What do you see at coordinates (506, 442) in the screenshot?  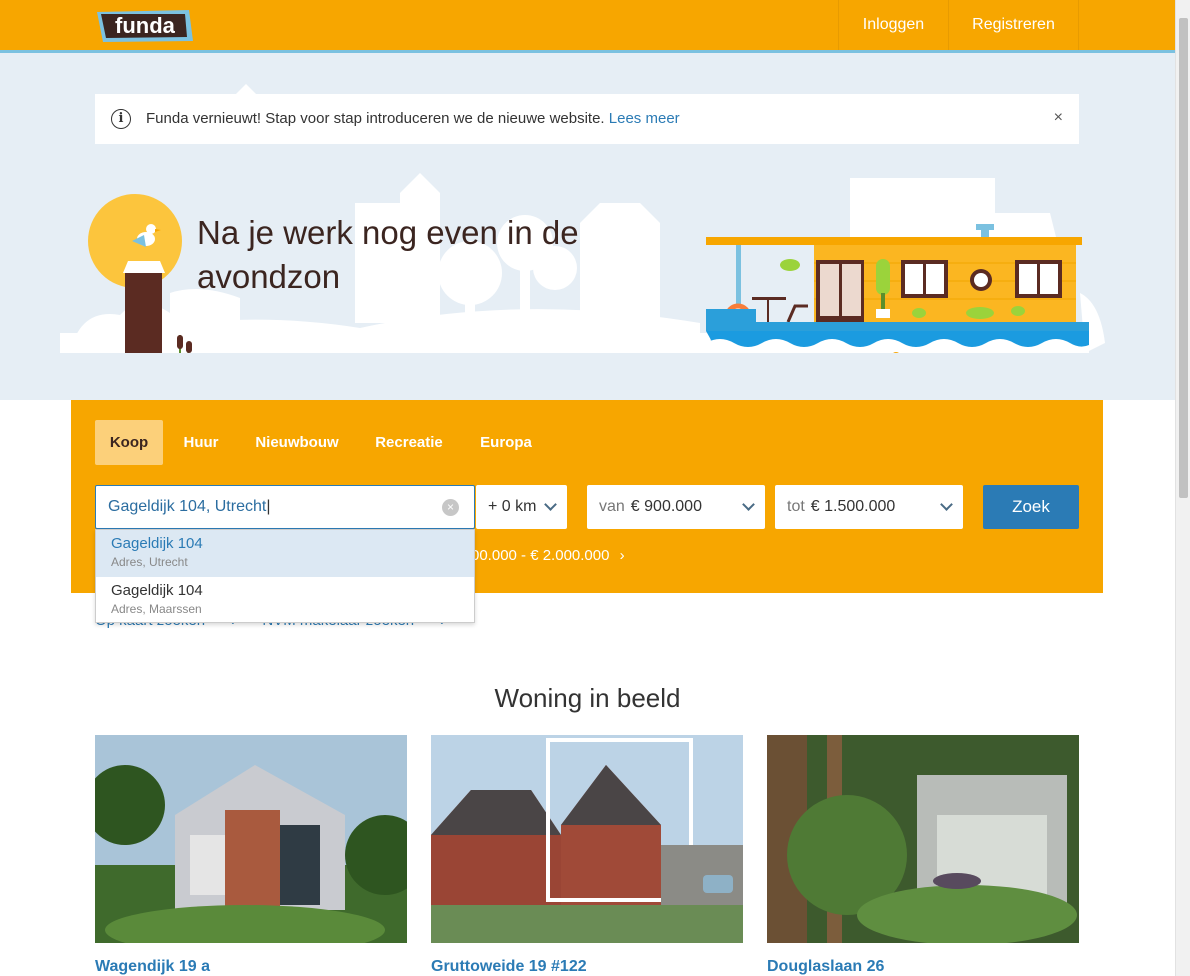 I see `tab-europa: Europa` at bounding box center [506, 442].